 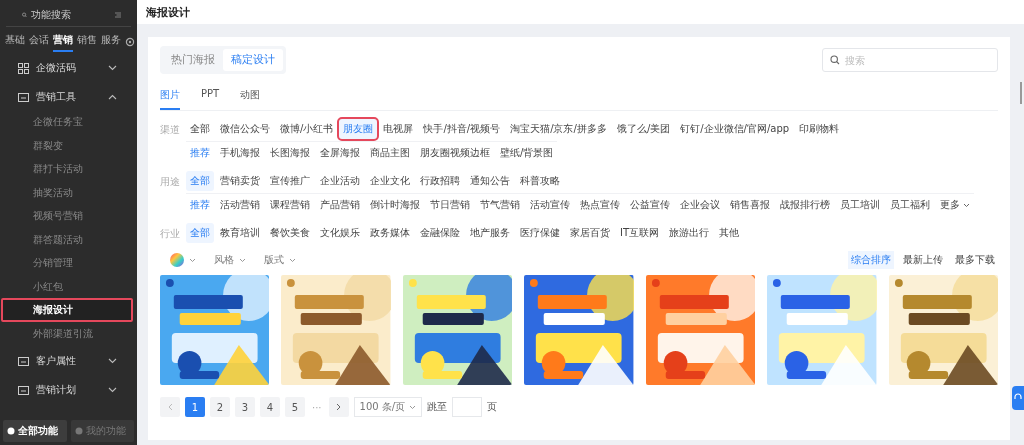 I want to click on filter-option: 战报排行榜, so click(x=805, y=205).